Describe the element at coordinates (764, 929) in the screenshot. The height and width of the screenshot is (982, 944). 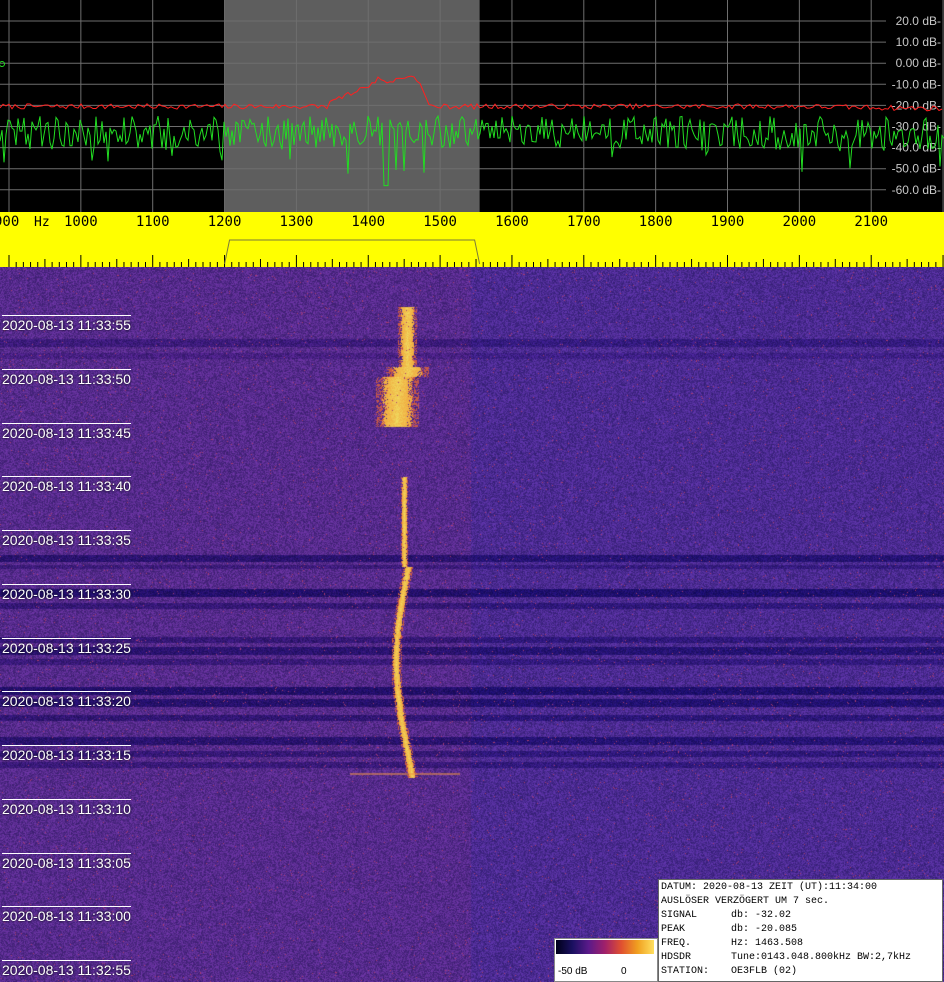
I see `info-peak-value: db: -20.085` at that location.